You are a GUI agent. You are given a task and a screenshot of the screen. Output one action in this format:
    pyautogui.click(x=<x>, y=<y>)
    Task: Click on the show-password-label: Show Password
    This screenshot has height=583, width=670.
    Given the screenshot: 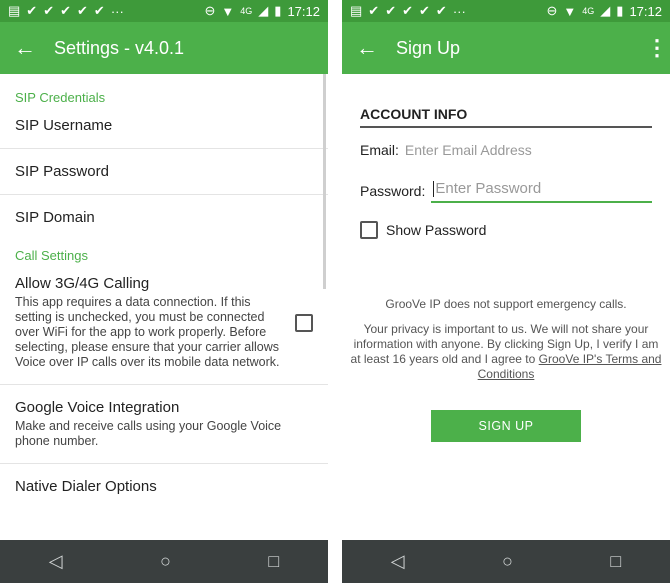 What is the action you would take?
    pyautogui.click(x=436, y=230)
    